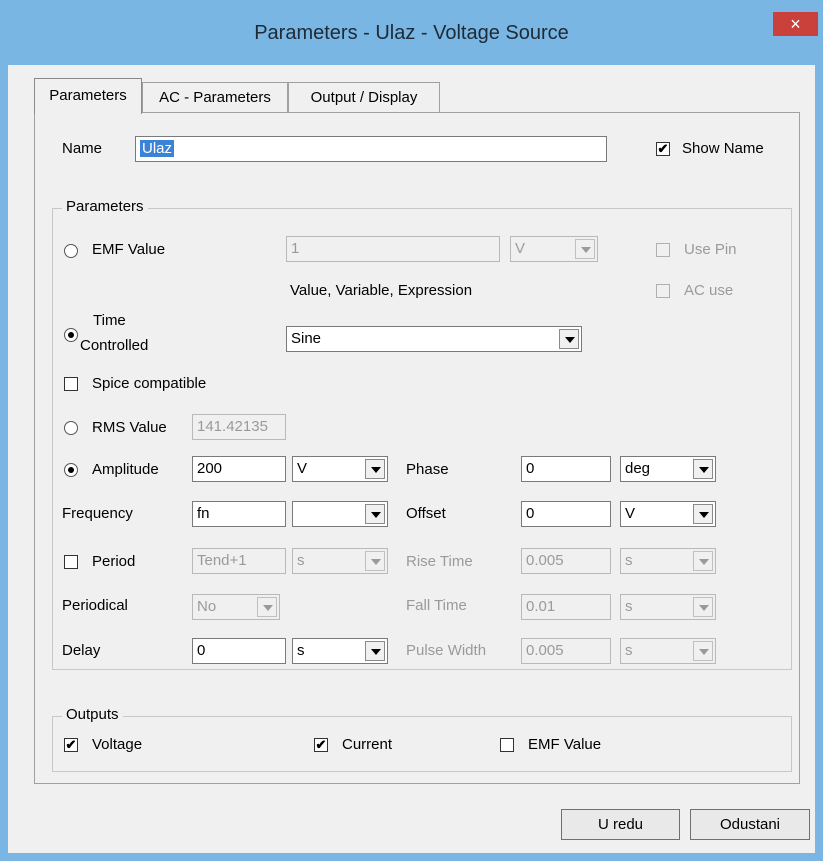 This screenshot has width=823, height=861. I want to click on offset-label: Offset, so click(426, 513).